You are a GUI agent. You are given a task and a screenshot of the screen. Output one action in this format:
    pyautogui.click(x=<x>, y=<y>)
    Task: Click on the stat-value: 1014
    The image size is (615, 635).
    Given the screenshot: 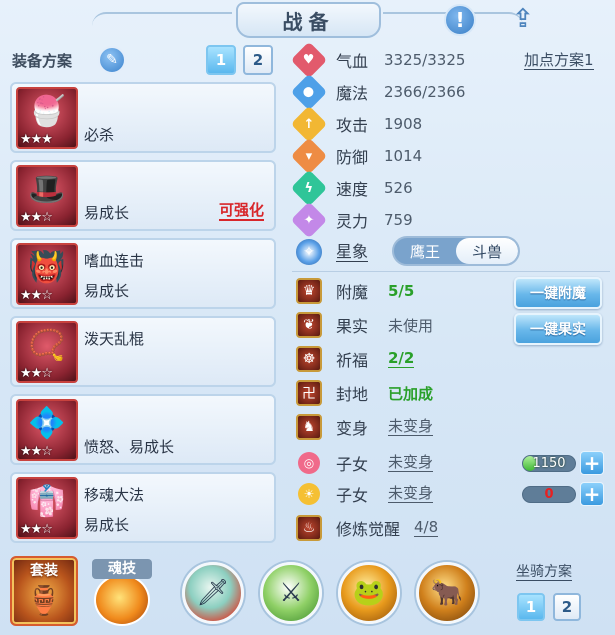 What is the action you would take?
    pyautogui.click(x=403, y=156)
    